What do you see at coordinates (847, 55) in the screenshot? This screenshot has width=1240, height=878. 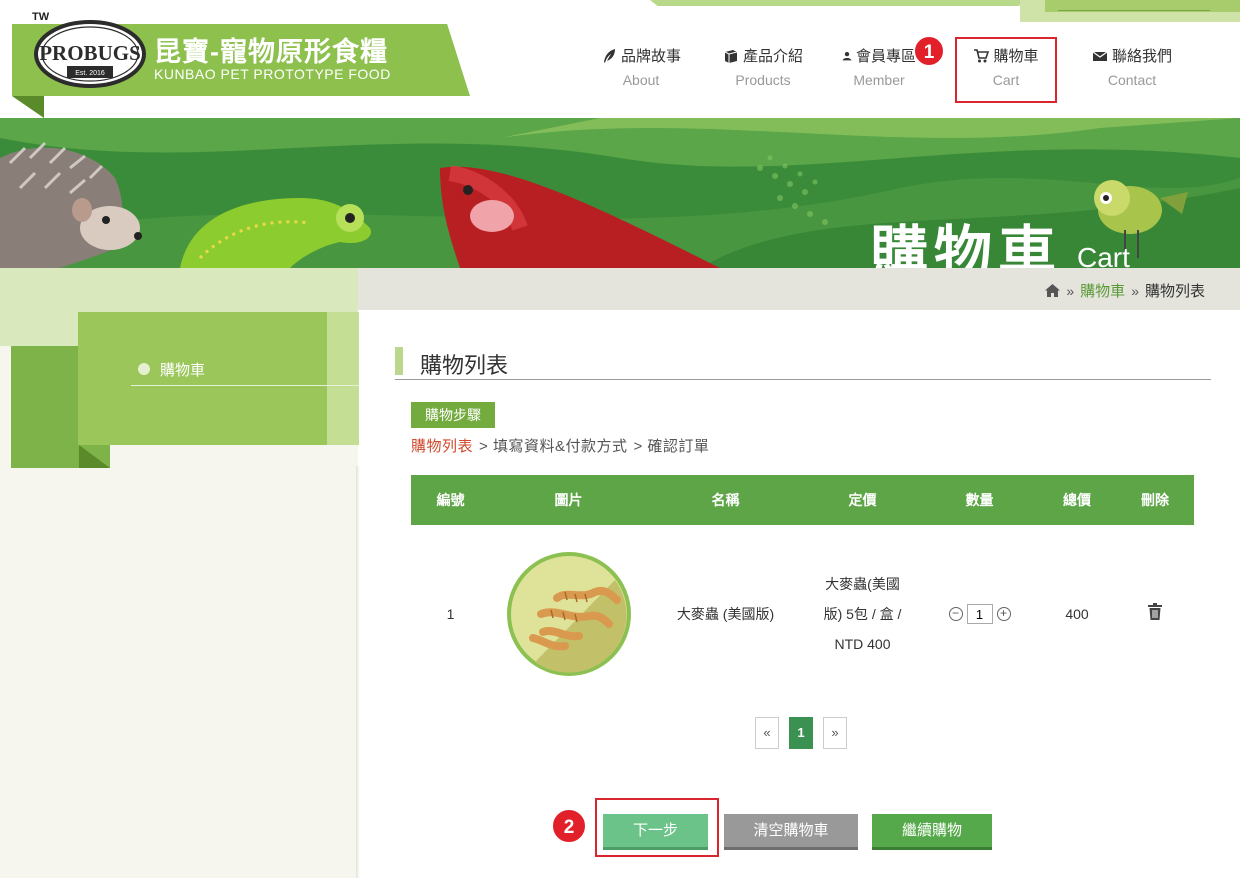 I see `user-icon` at bounding box center [847, 55].